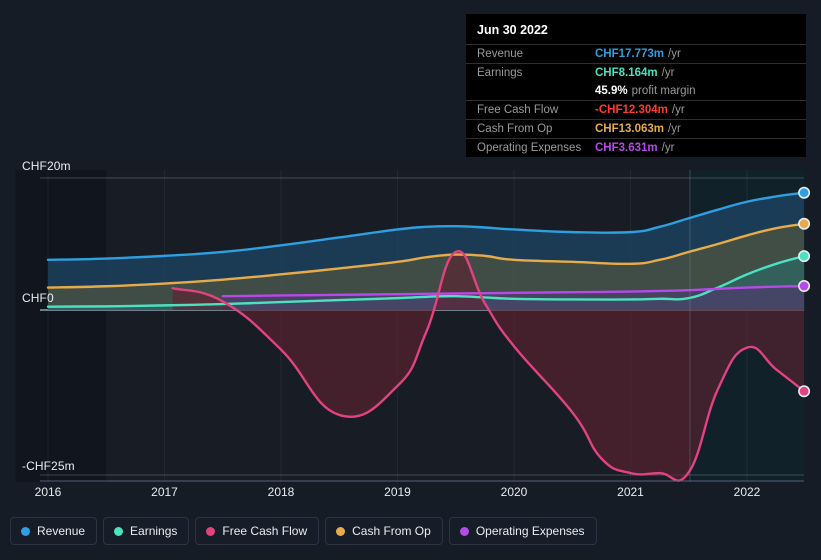 This screenshot has height=560, width=821. I want to click on x-axis-labels: 2016 2017 2018 2019 2020 2021 2022, so click(410, 493).